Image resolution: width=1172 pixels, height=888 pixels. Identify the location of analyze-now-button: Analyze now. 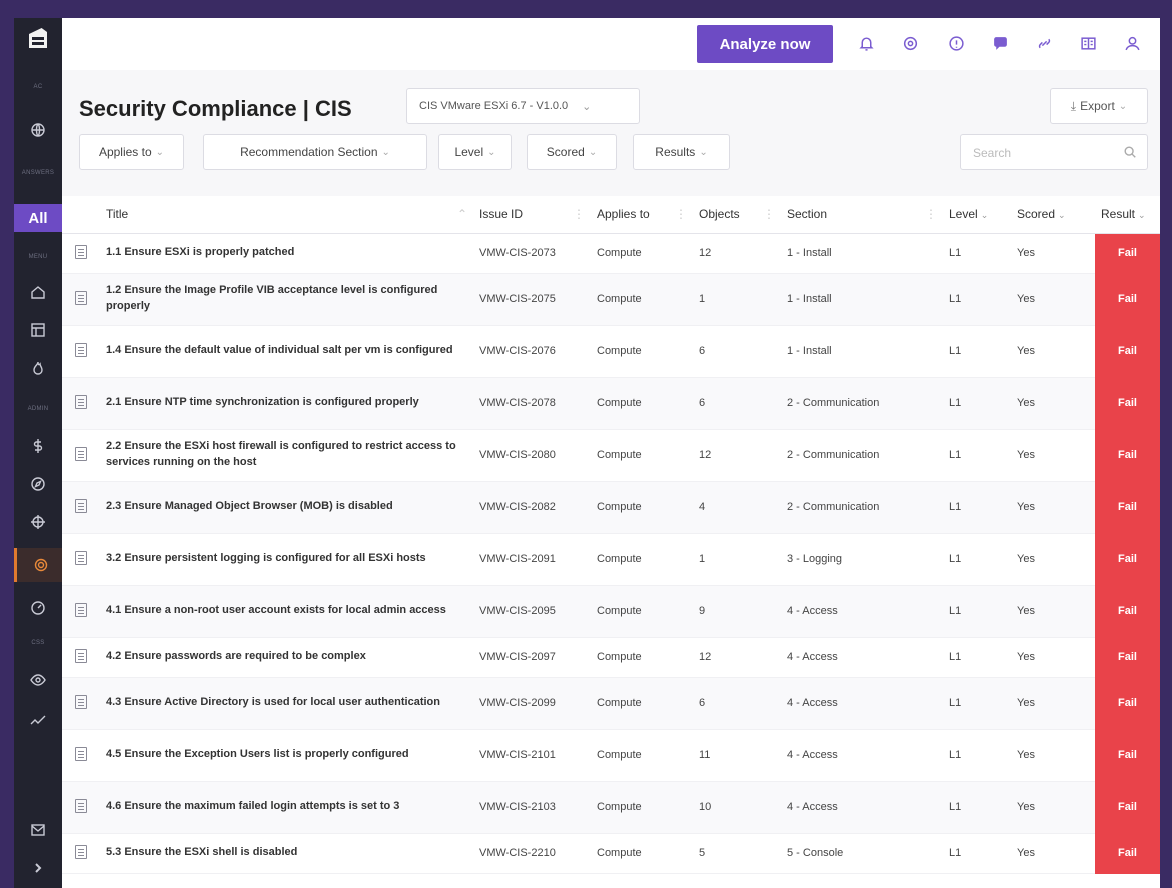
(765, 44).